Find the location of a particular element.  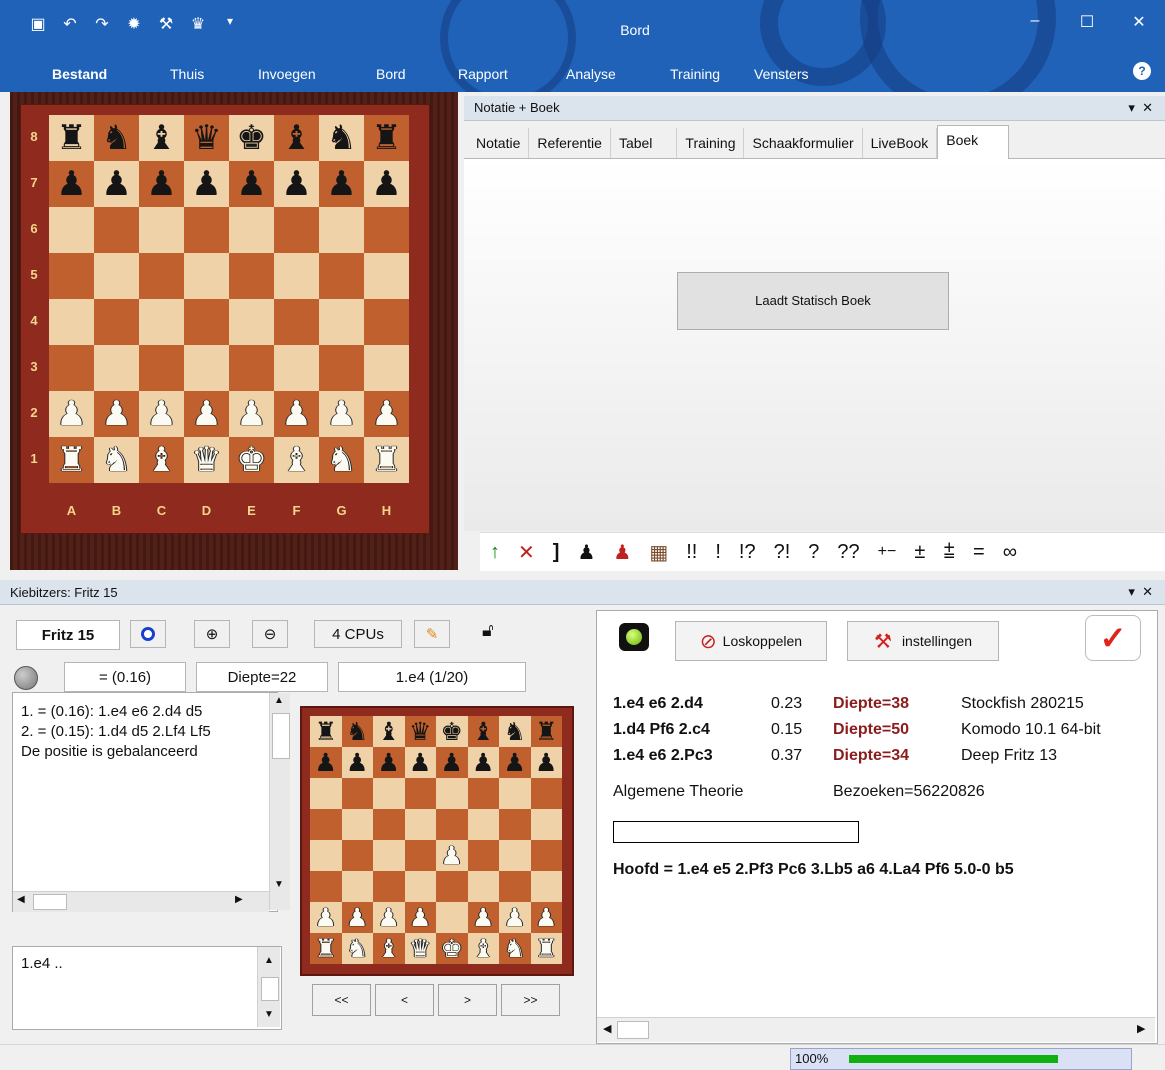

symbol-white-better: ± is located at coordinates (919, 552).